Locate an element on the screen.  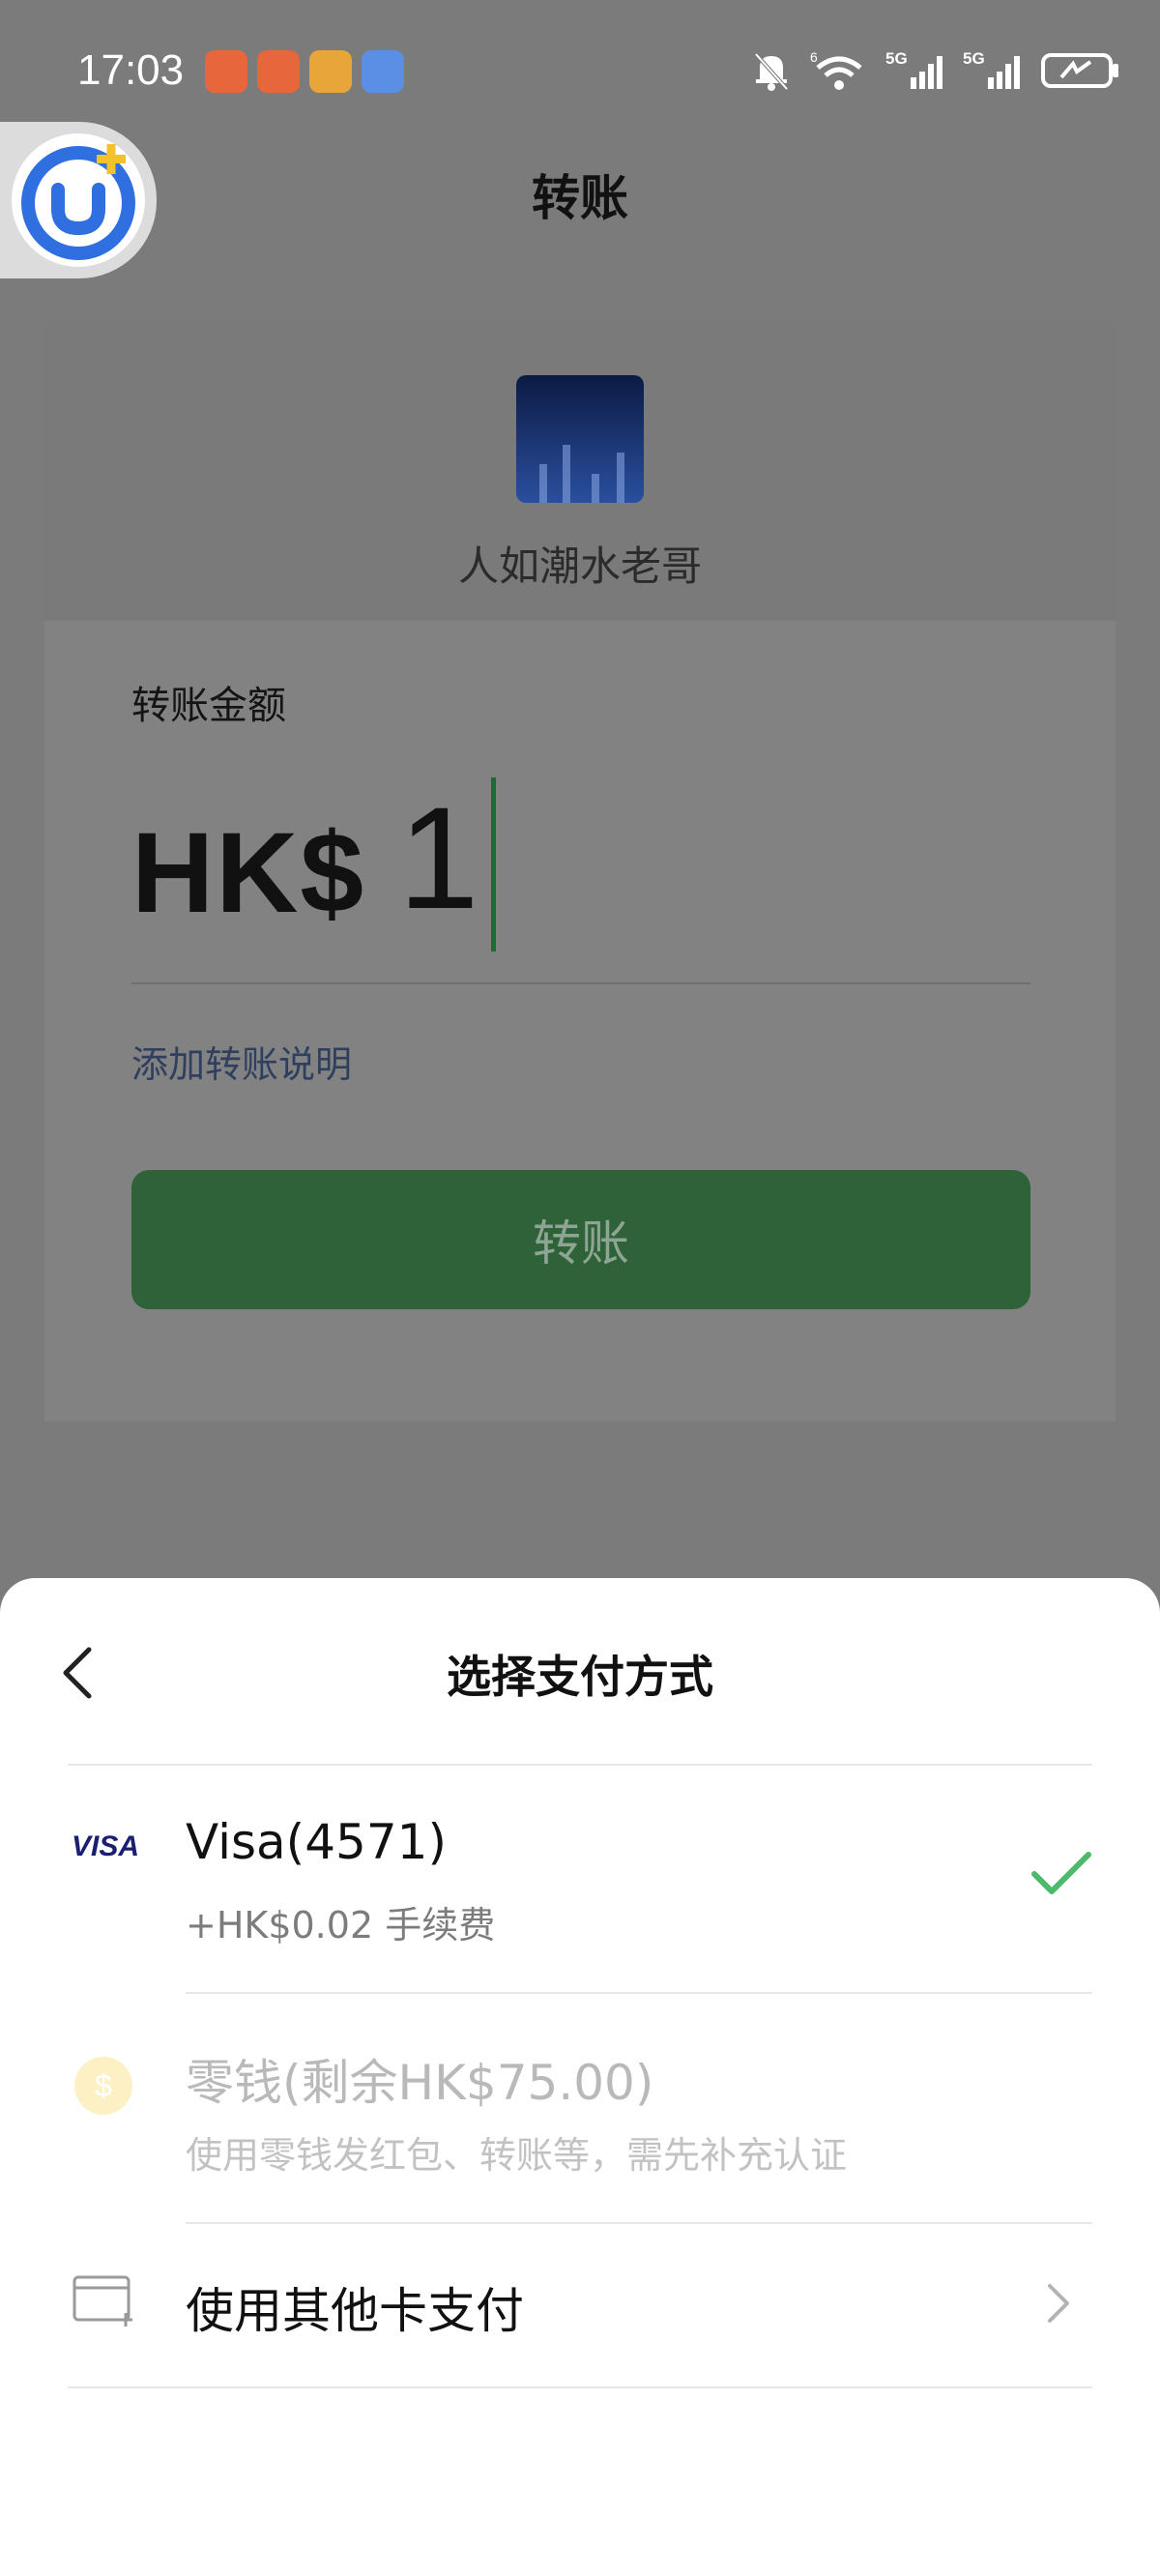
amount-divider is located at coordinates (580, 983).